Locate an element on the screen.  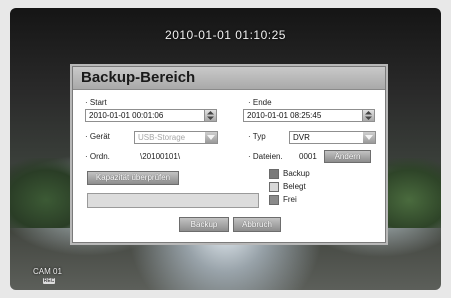
legend-label-used: Belegt is located at coordinates (294, 186).